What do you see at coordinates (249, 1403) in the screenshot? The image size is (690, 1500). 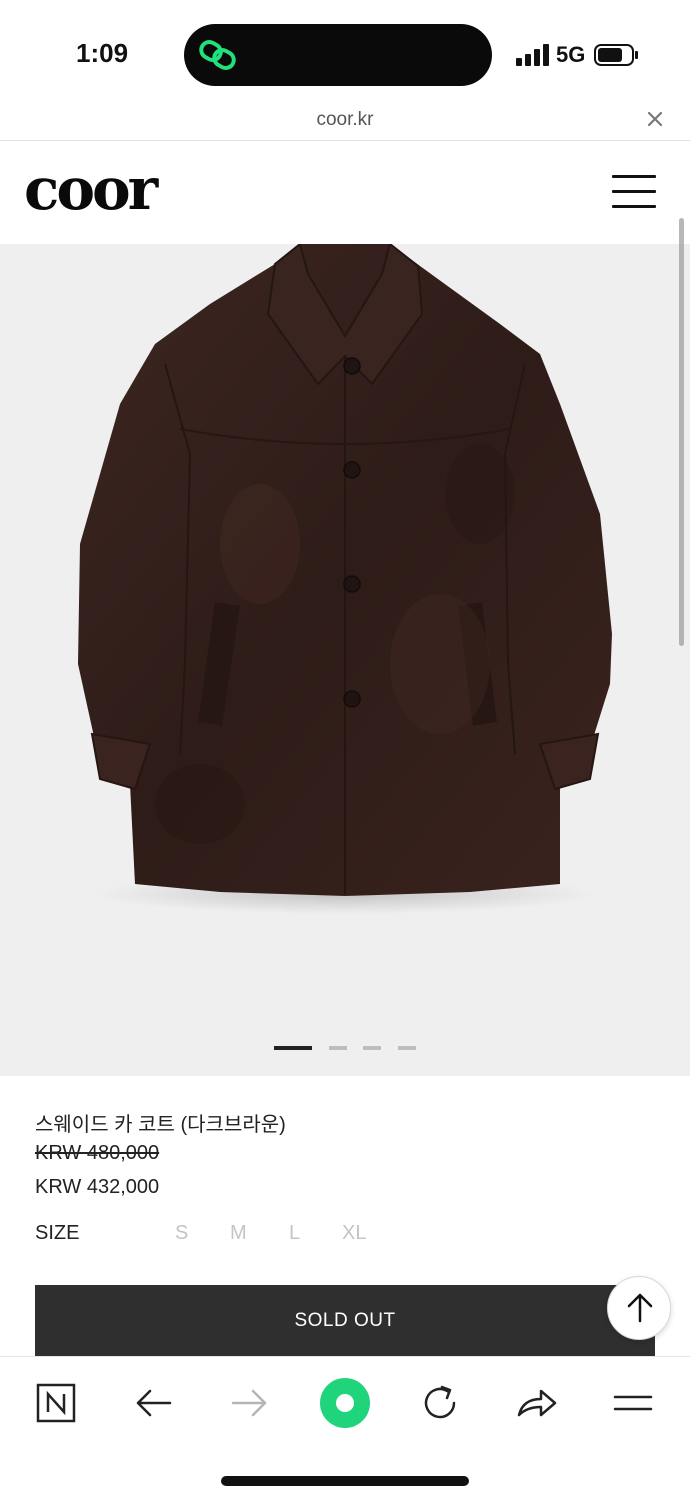 I see `forward-arrow-icon` at bounding box center [249, 1403].